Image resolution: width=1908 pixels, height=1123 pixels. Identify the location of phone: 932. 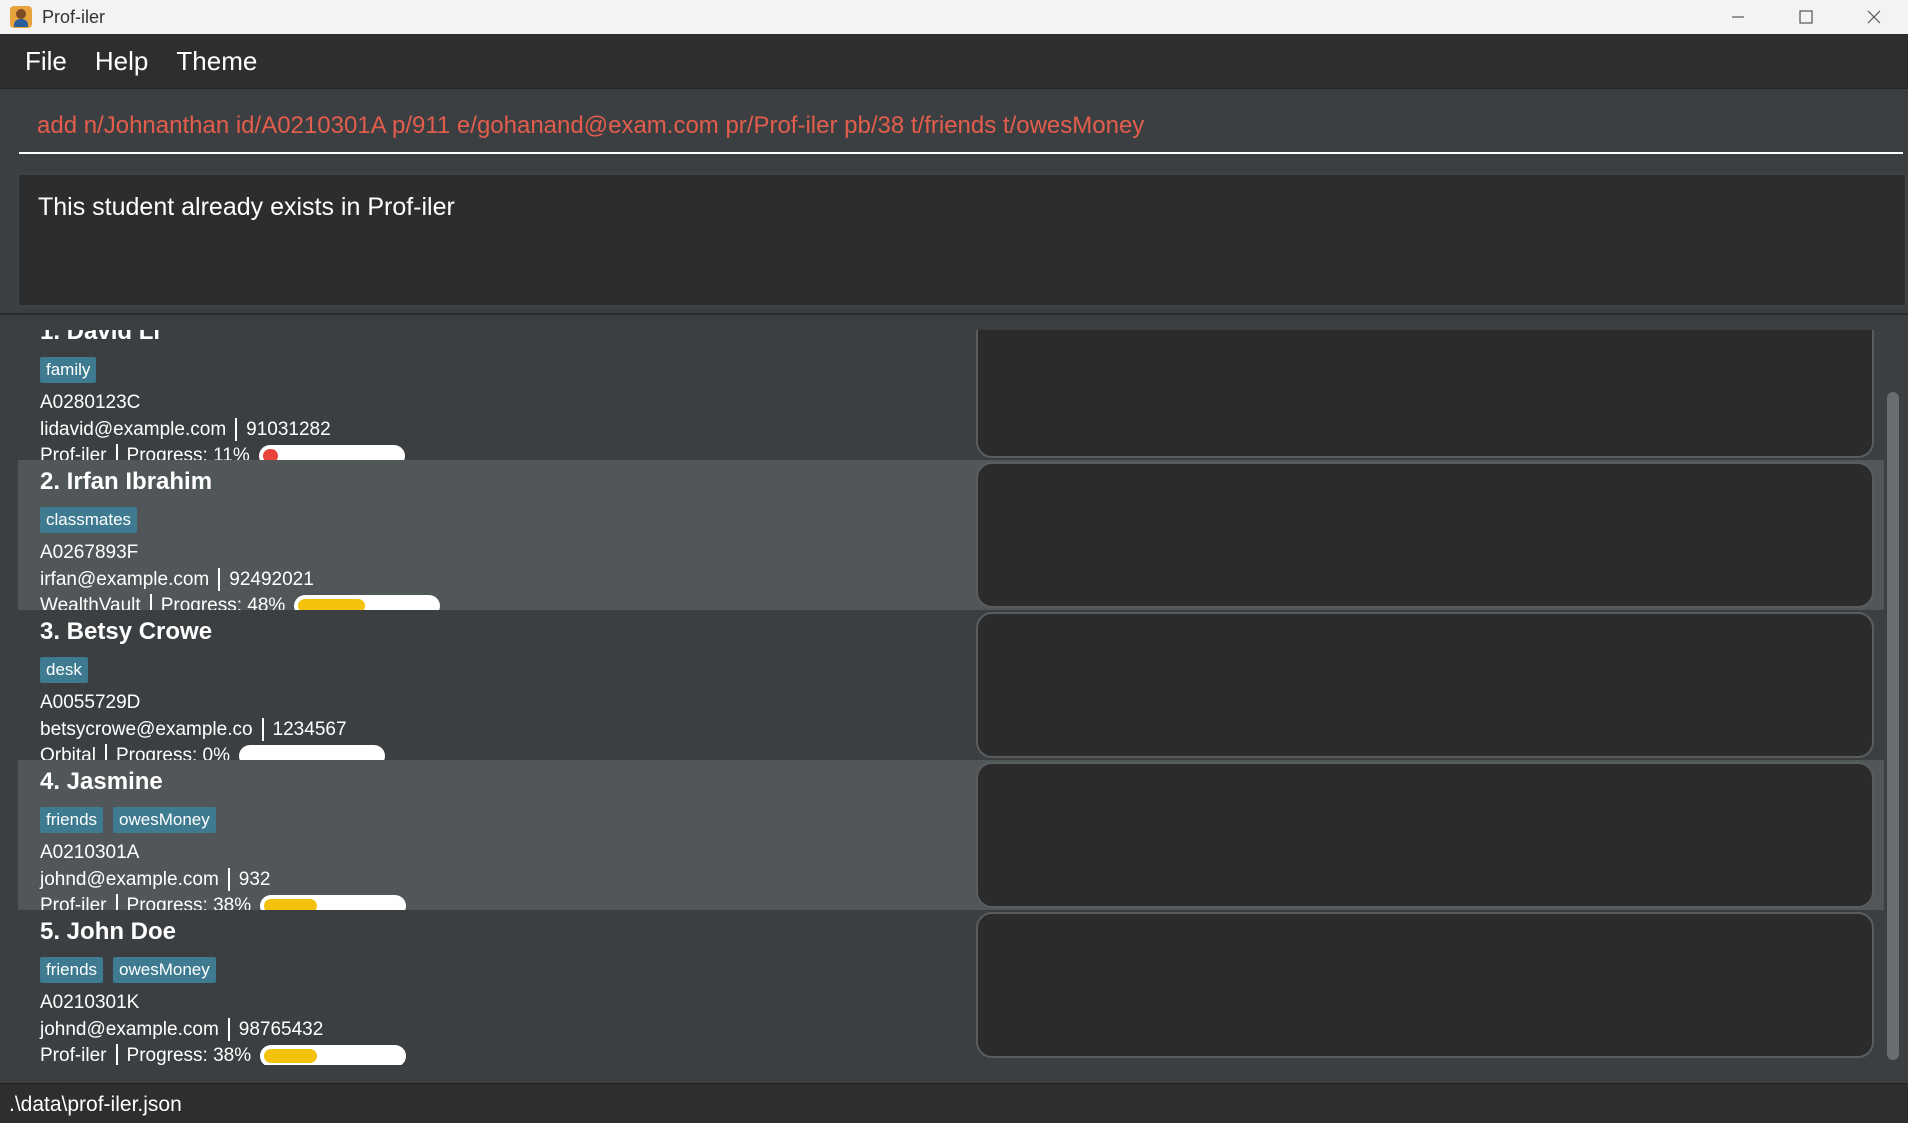
(254, 879).